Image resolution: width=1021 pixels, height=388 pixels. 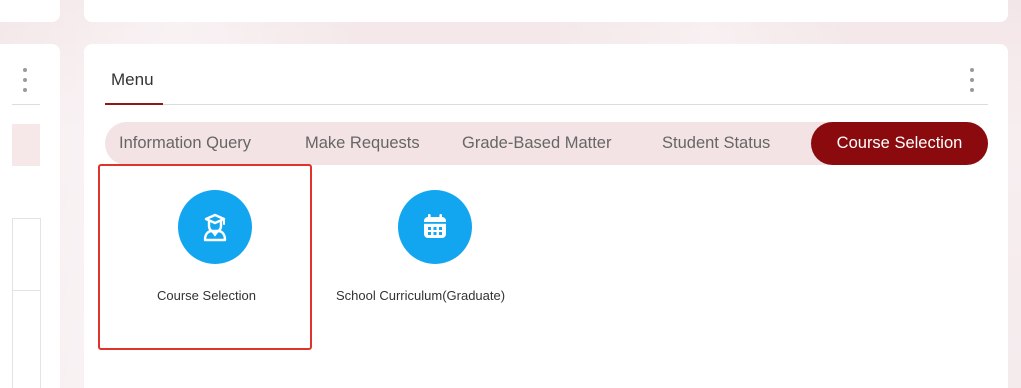 What do you see at coordinates (134, 104) in the screenshot?
I see `menu-title-underline` at bounding box center [134, 104].